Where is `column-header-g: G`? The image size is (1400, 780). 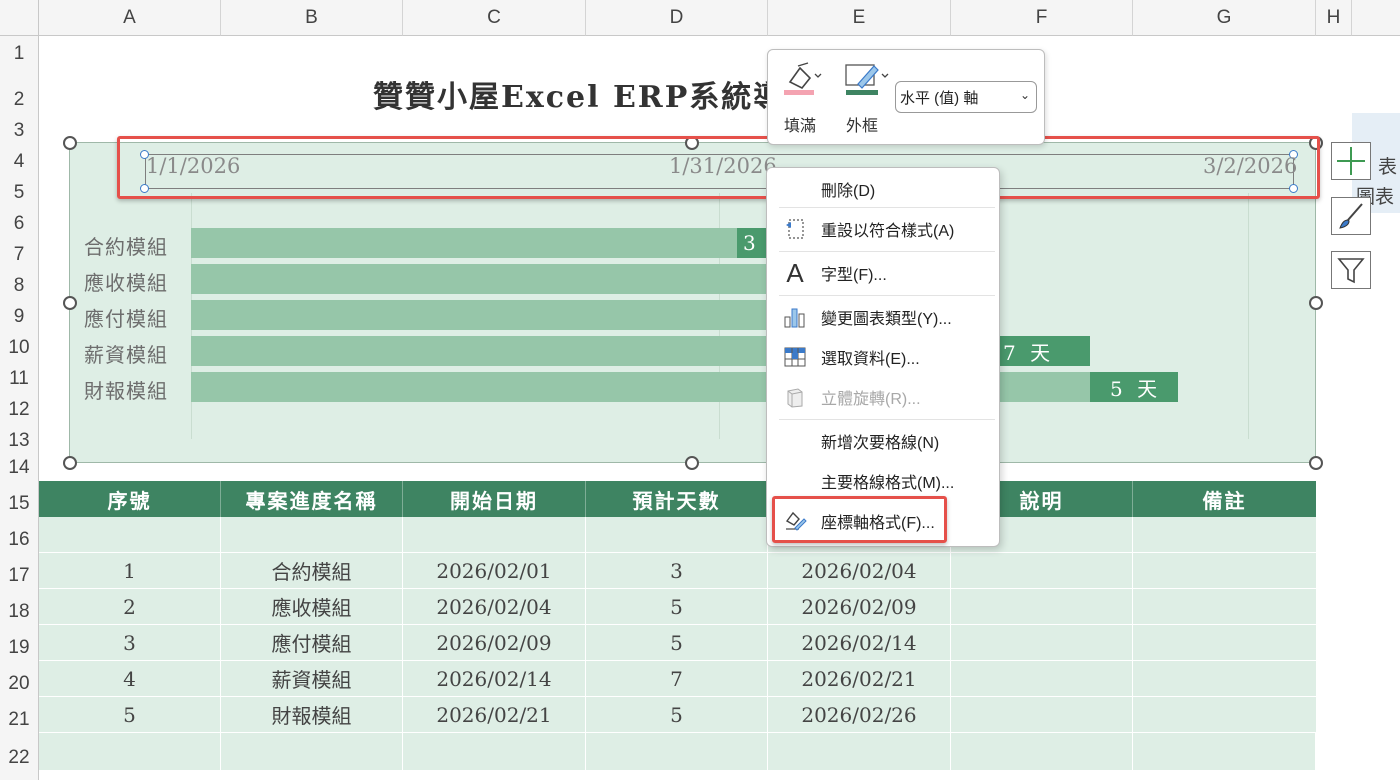 column-header-g: G is located at coordinates (1224, 18).